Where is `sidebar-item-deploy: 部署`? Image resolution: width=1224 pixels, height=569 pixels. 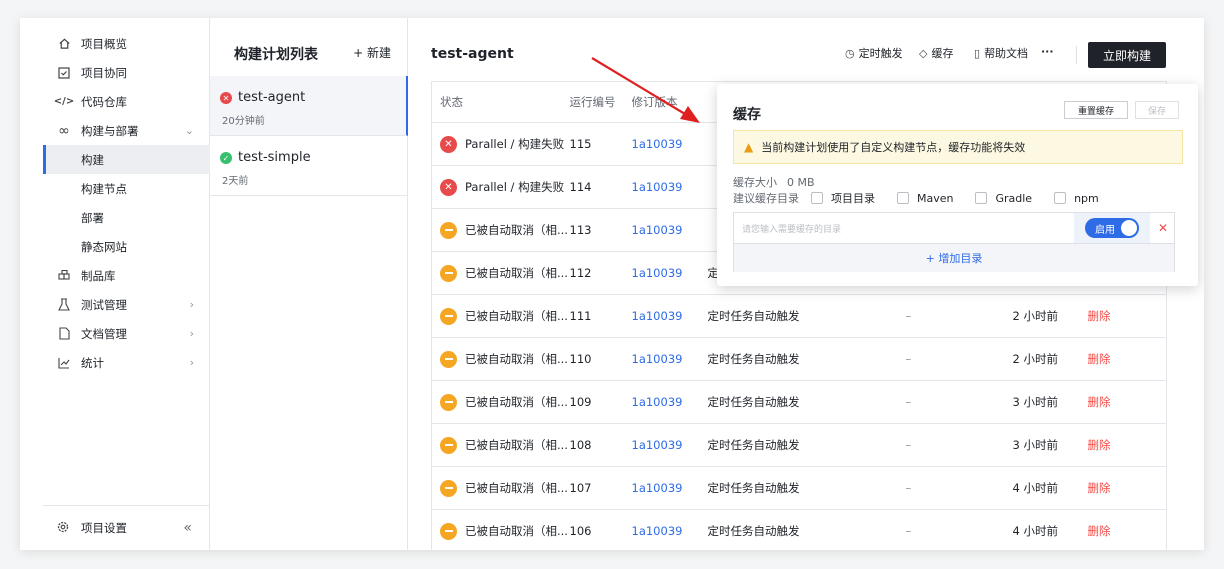 sidebar-item-deploy: 部署 is located at coordinates (126, 217).